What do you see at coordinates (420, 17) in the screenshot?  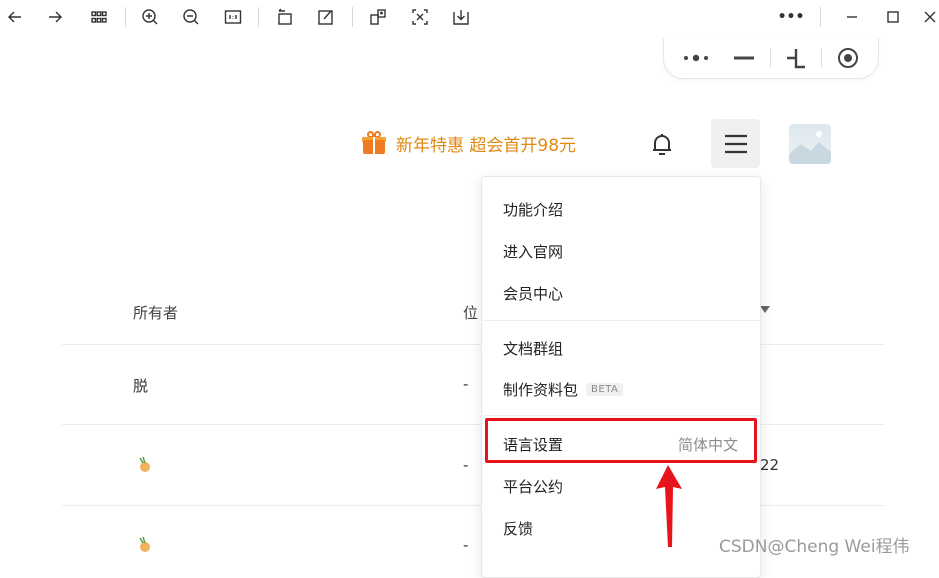 I see `fit-icon` at bounding box center [420, 17].